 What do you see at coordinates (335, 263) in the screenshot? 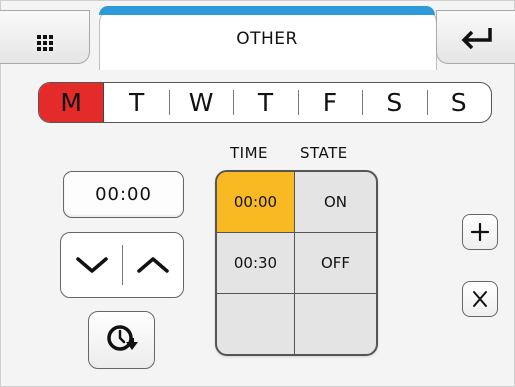
I see `schedule-state-cell: OFF` at bounding box center [335, 263].